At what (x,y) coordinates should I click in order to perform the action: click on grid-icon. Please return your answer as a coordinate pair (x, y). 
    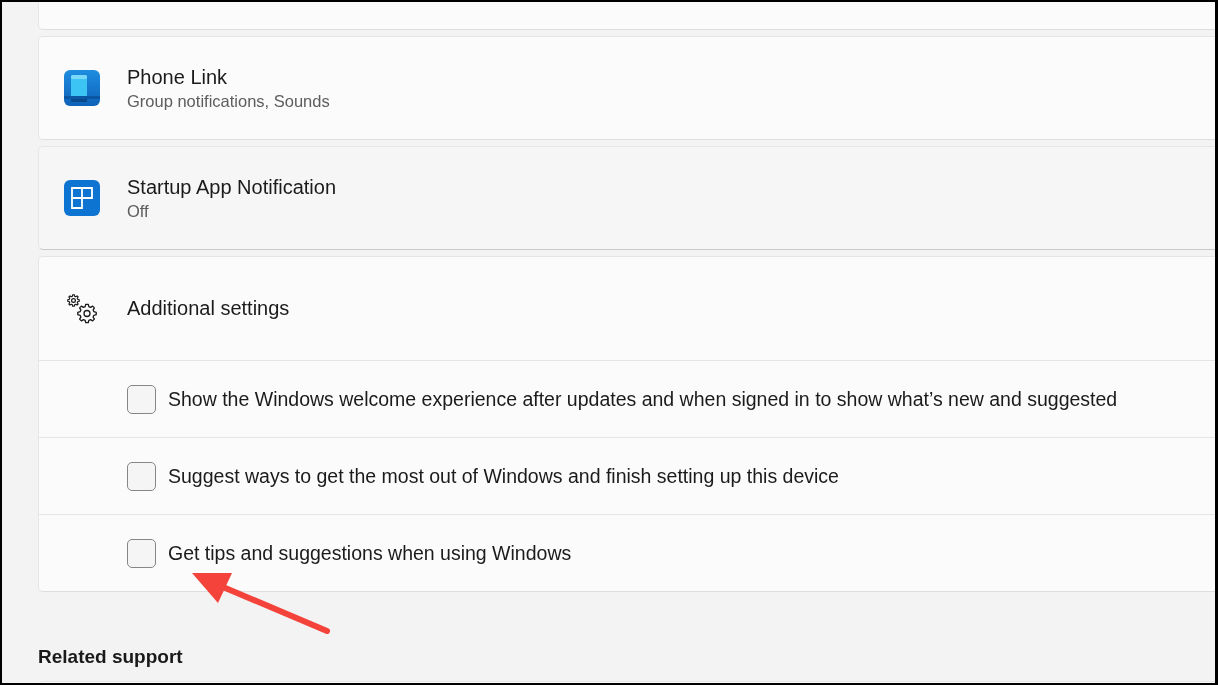
    Looking at the image, I should click on (82, 198).